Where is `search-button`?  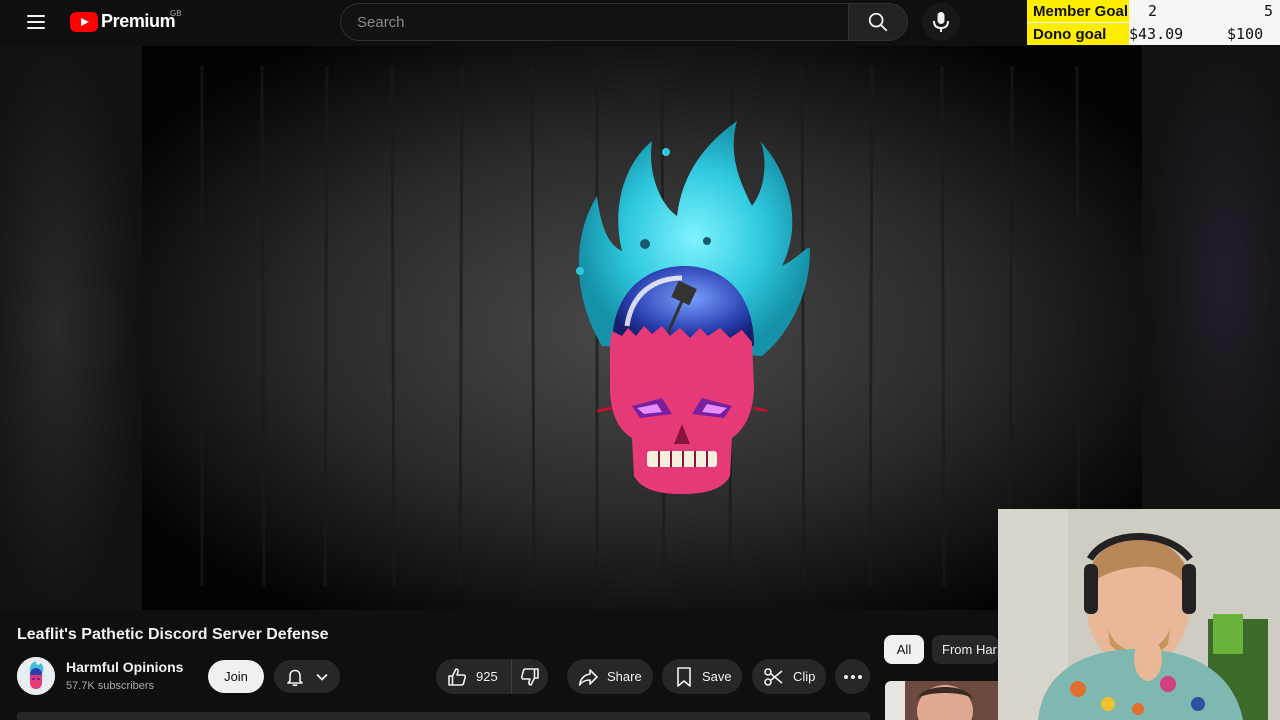 search-button is located at coordinates (878, 22).